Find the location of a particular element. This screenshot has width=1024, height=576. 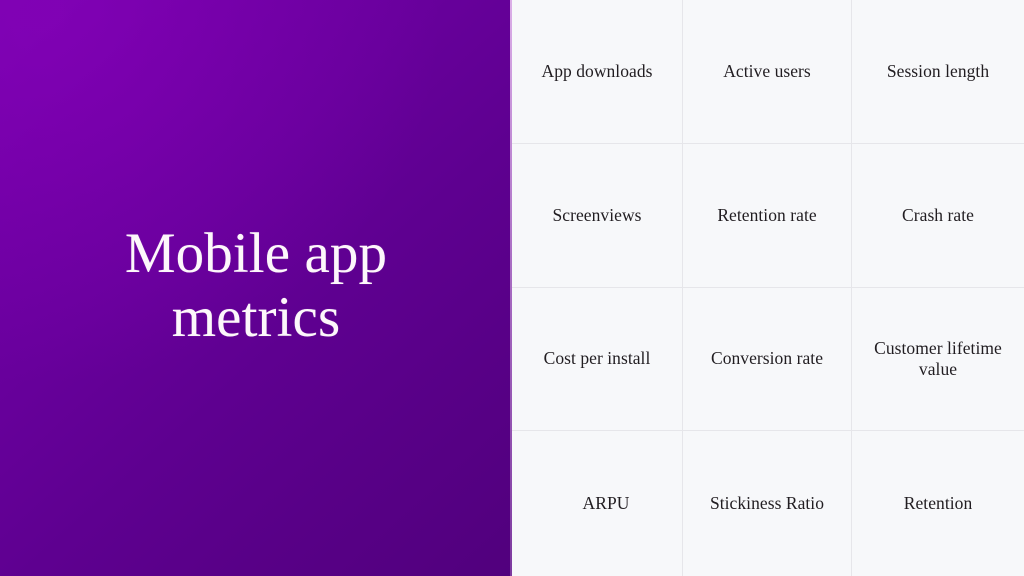

metric-cell: ARPU is located at coordinates (597, 503).